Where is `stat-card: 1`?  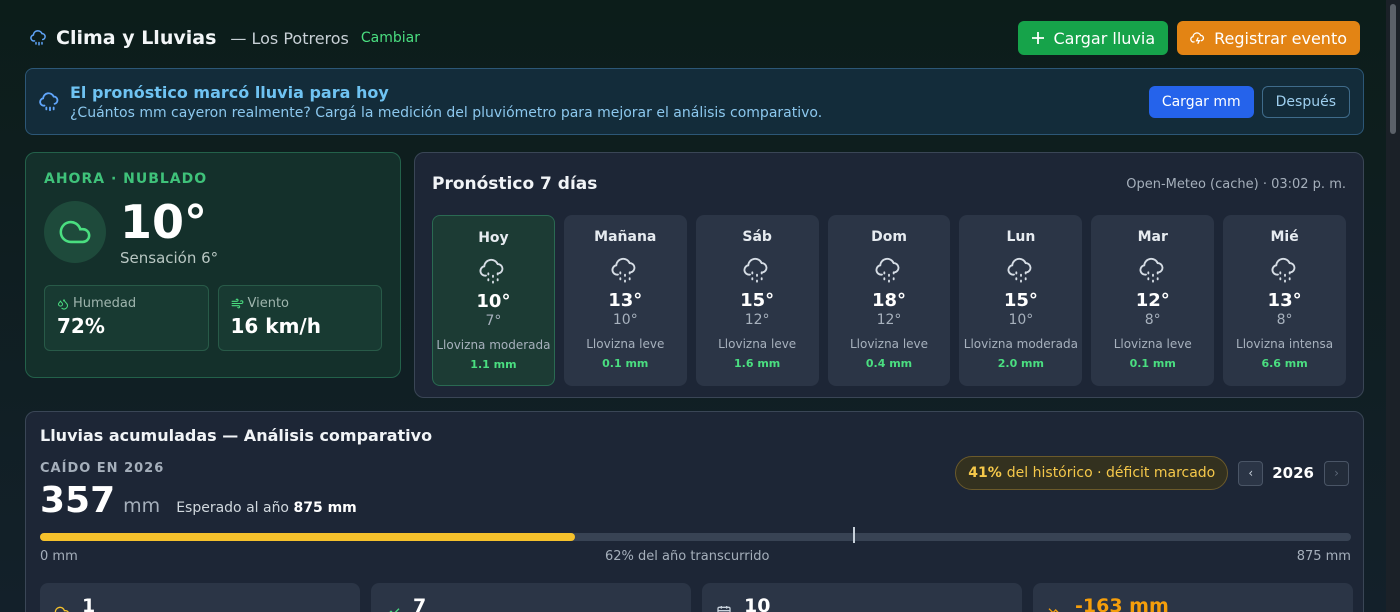 stat-card: 1 is located at coordinates (200, 597).